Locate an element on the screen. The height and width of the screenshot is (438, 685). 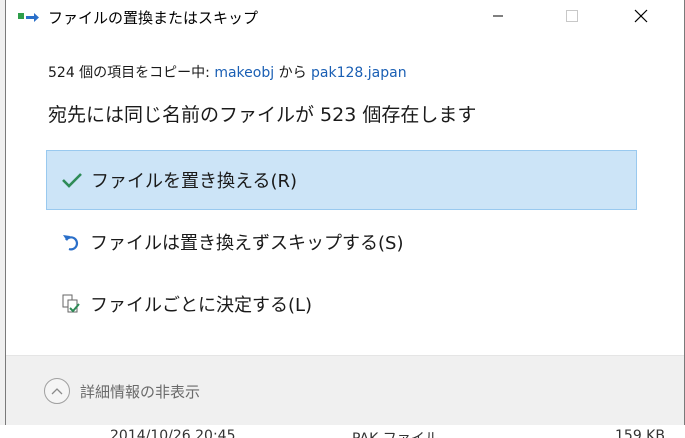
source-folder-link: makeobj is located at coordinates (244, 73).